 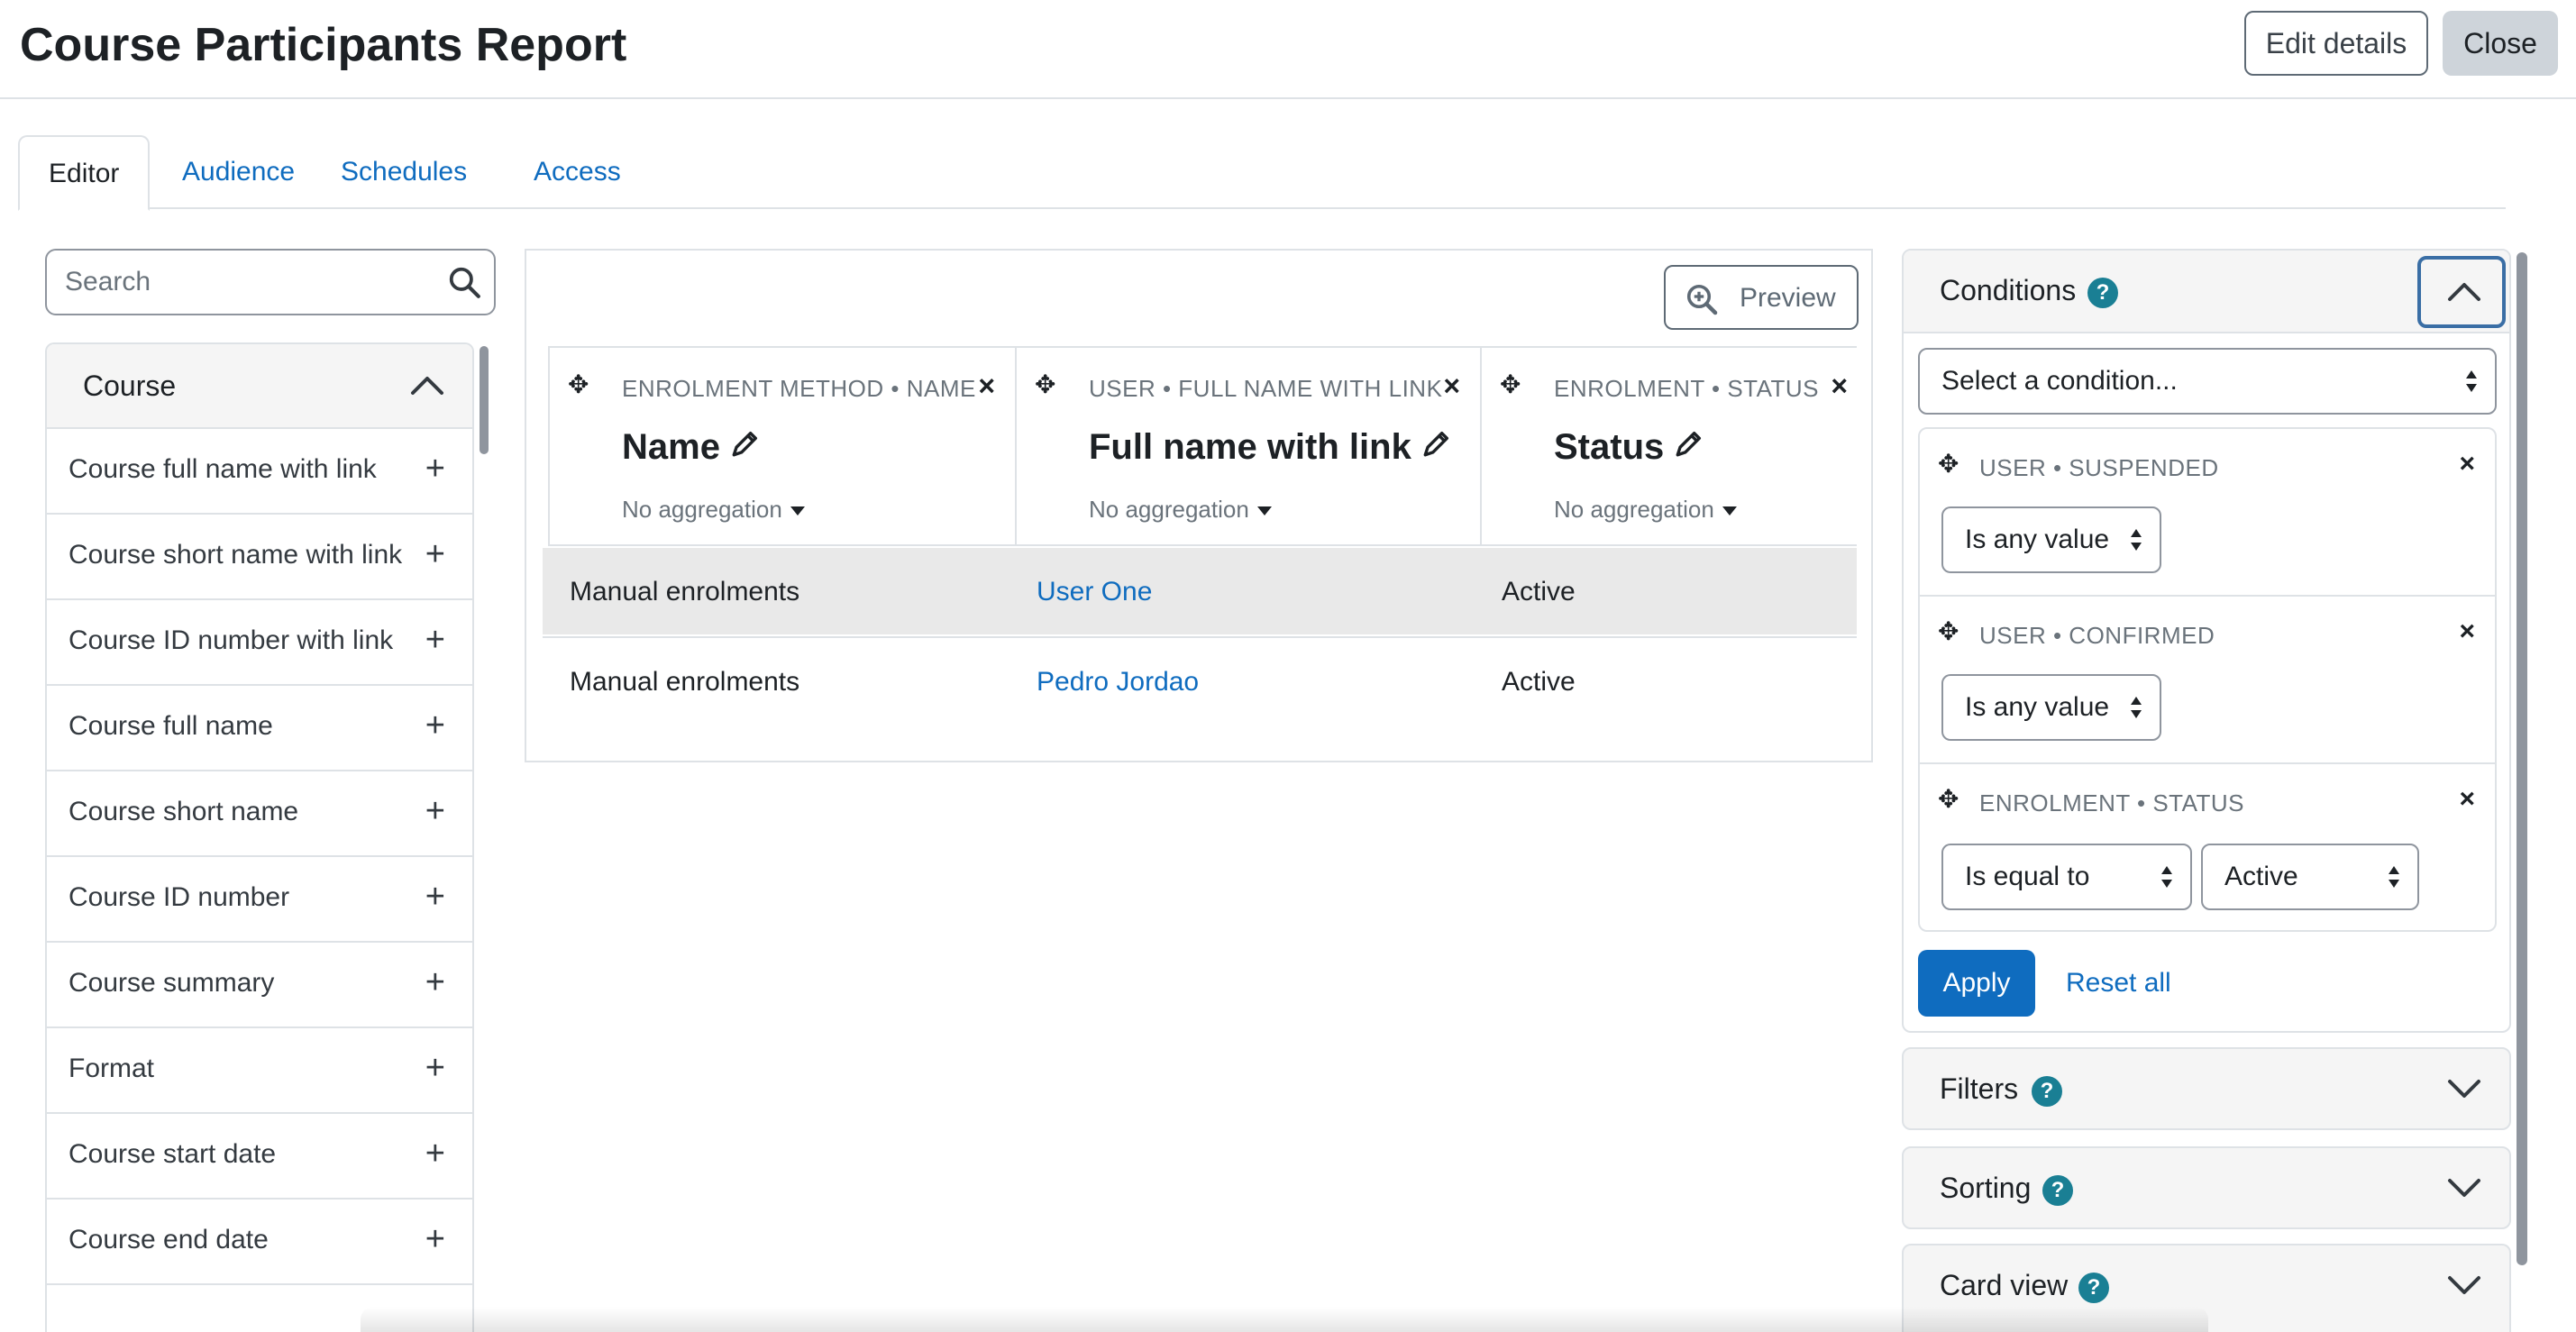 I want to click on sort-arrows-icon, so click(x=2394, y=877).